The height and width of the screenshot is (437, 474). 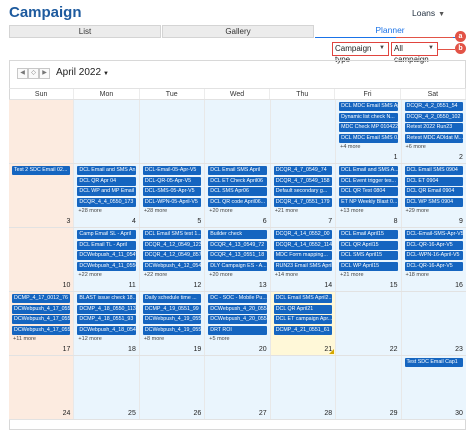 I want to click on calendar-day: 27, so click(x=238, y=387).